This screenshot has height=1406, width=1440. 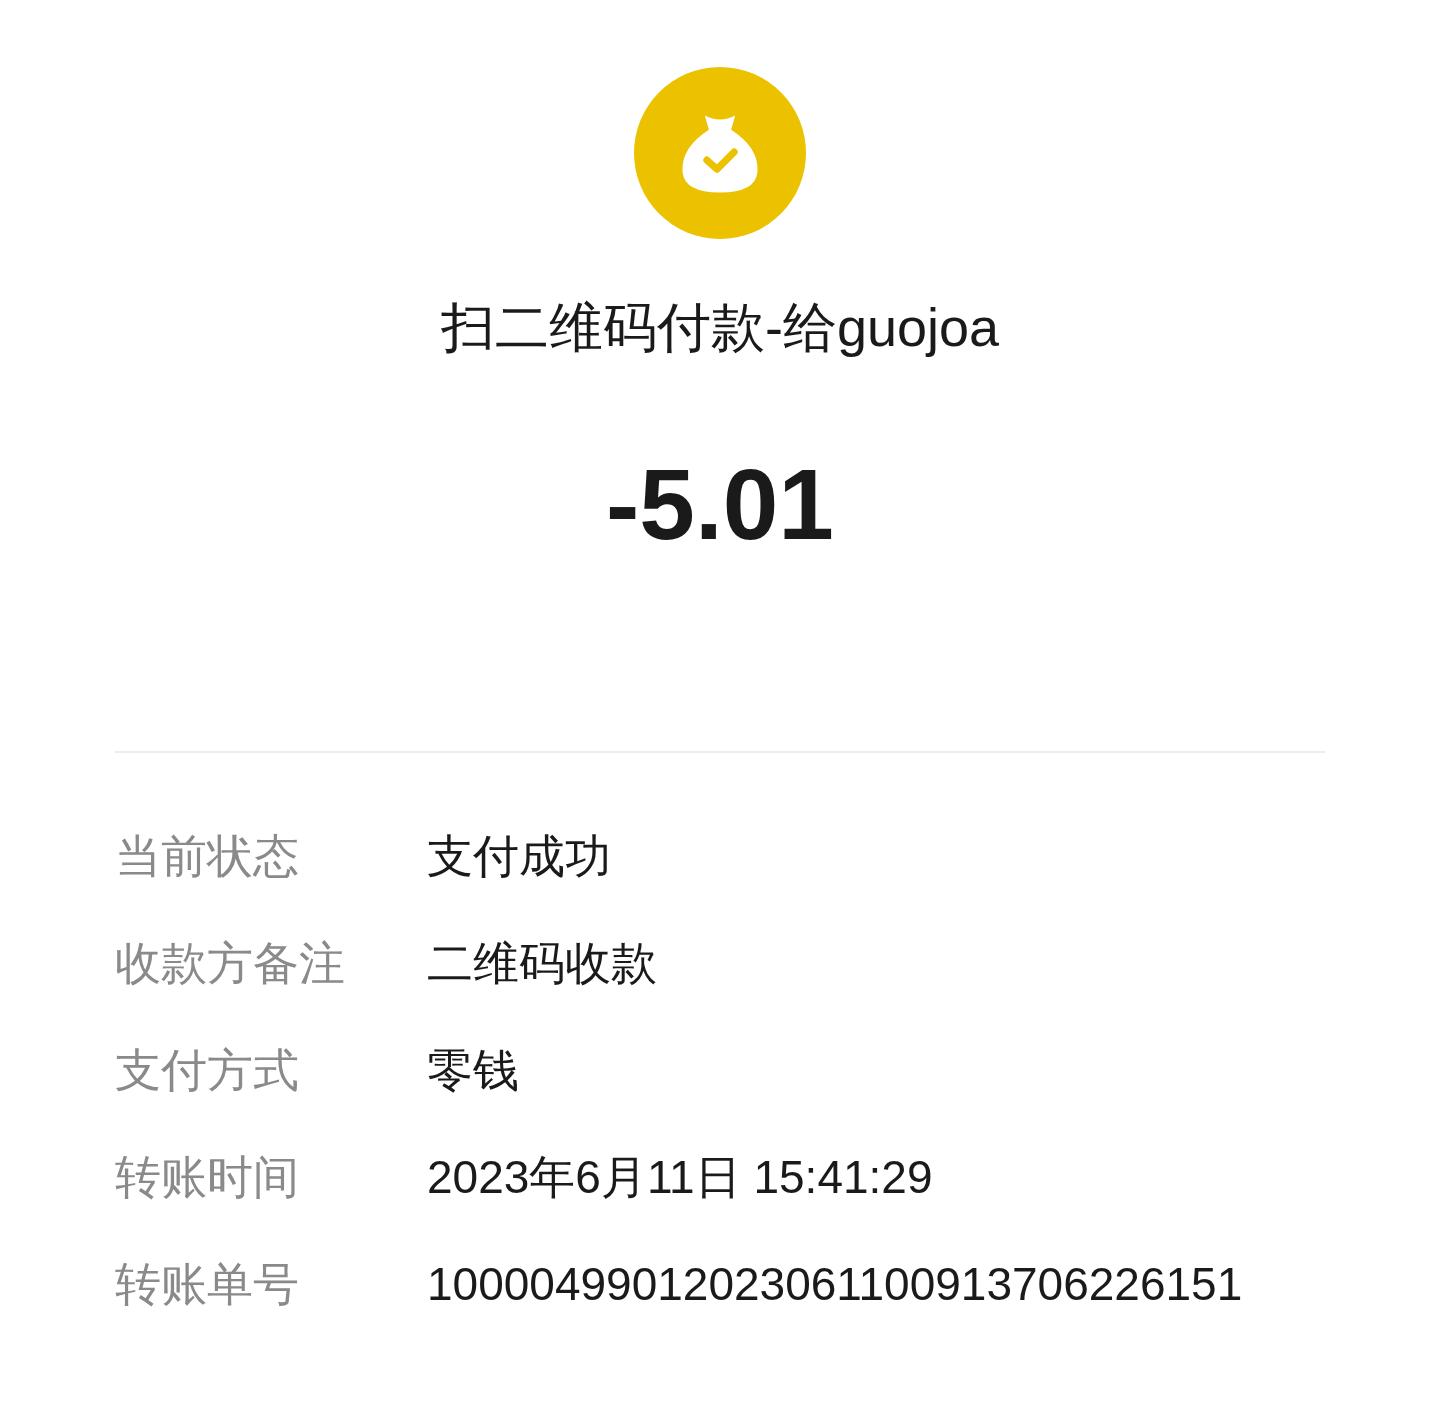 What do you see at coordinates (519, 856) in the screenshot?
I see `detail-value: 支付成功` at bounding box center [519, 856].